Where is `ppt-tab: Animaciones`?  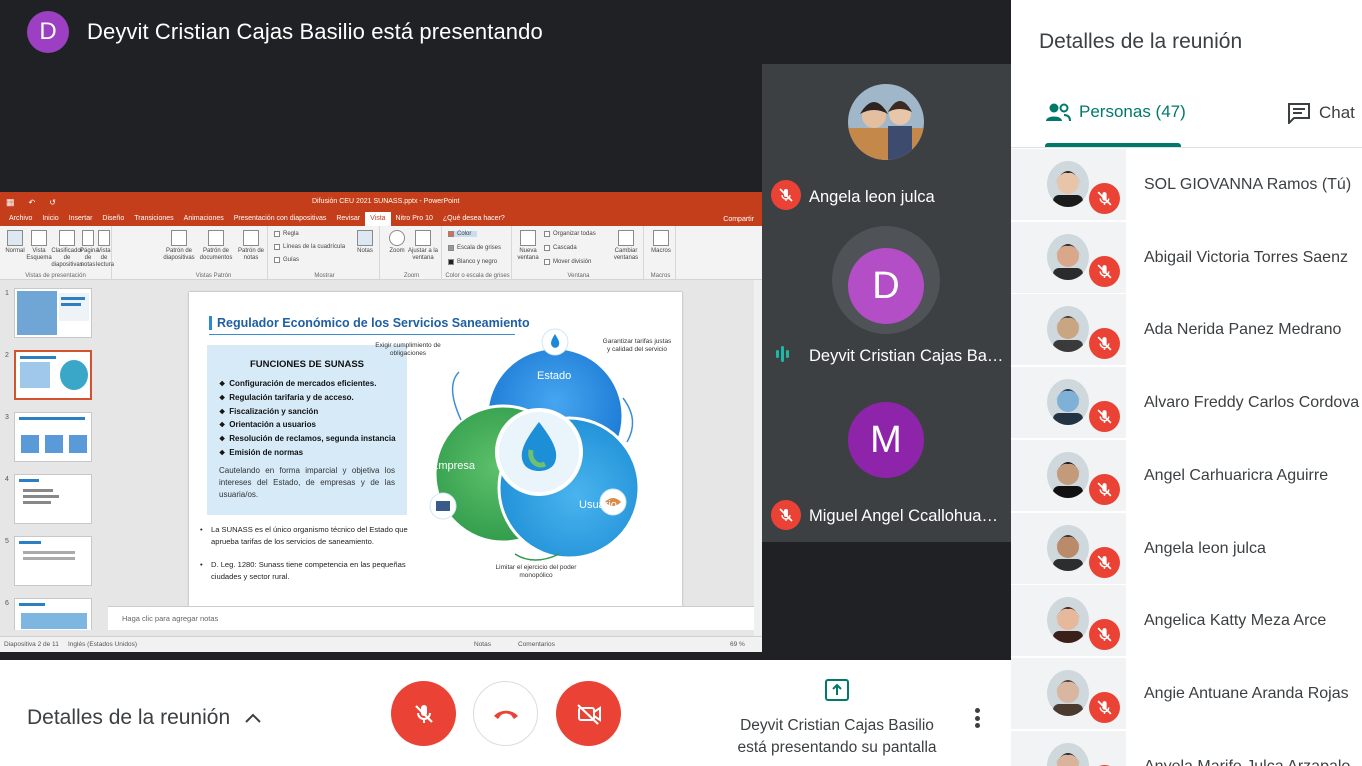 ppt-tab: Animaciones is located at coordinates (204, 219).